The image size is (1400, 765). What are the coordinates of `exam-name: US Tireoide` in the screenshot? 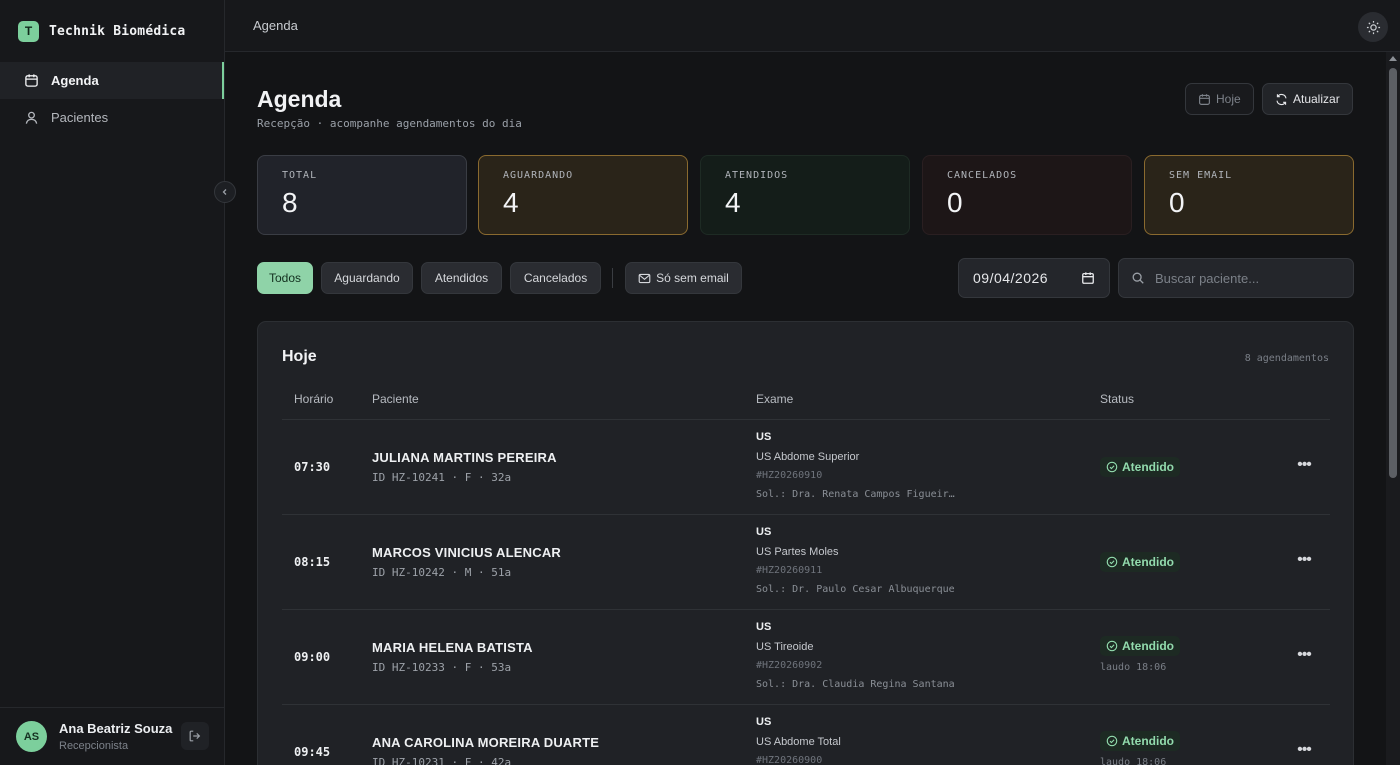 It's located at (785, 647).